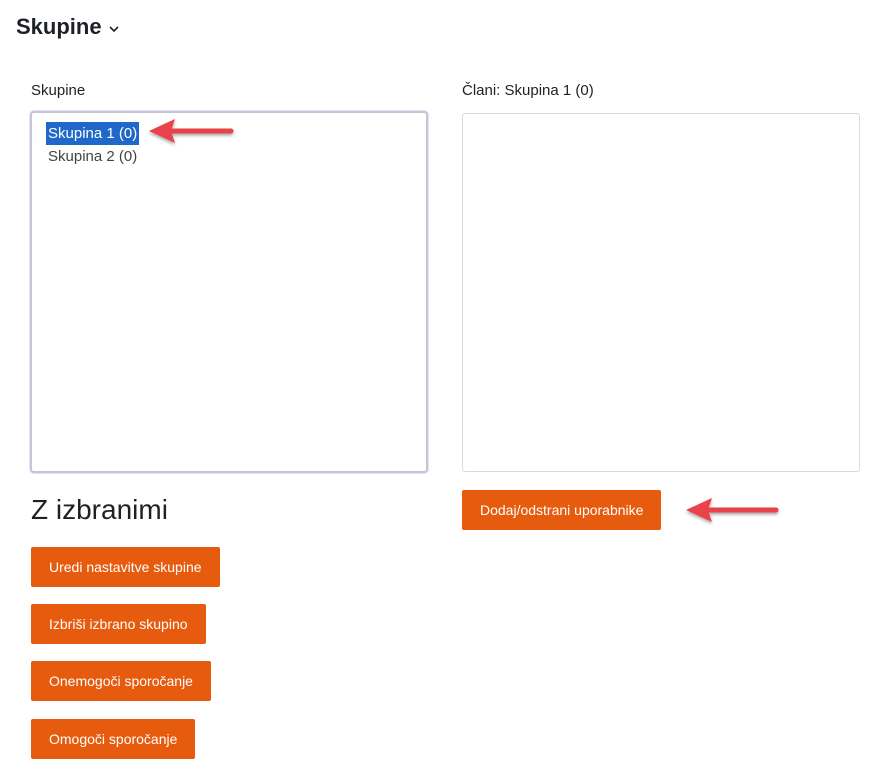  What do you see at coordinates (125, 567) in the screenshot?
I see `edit-group-settings-button: Uredi nastavitve skupine` at bounding box center [125, 567].